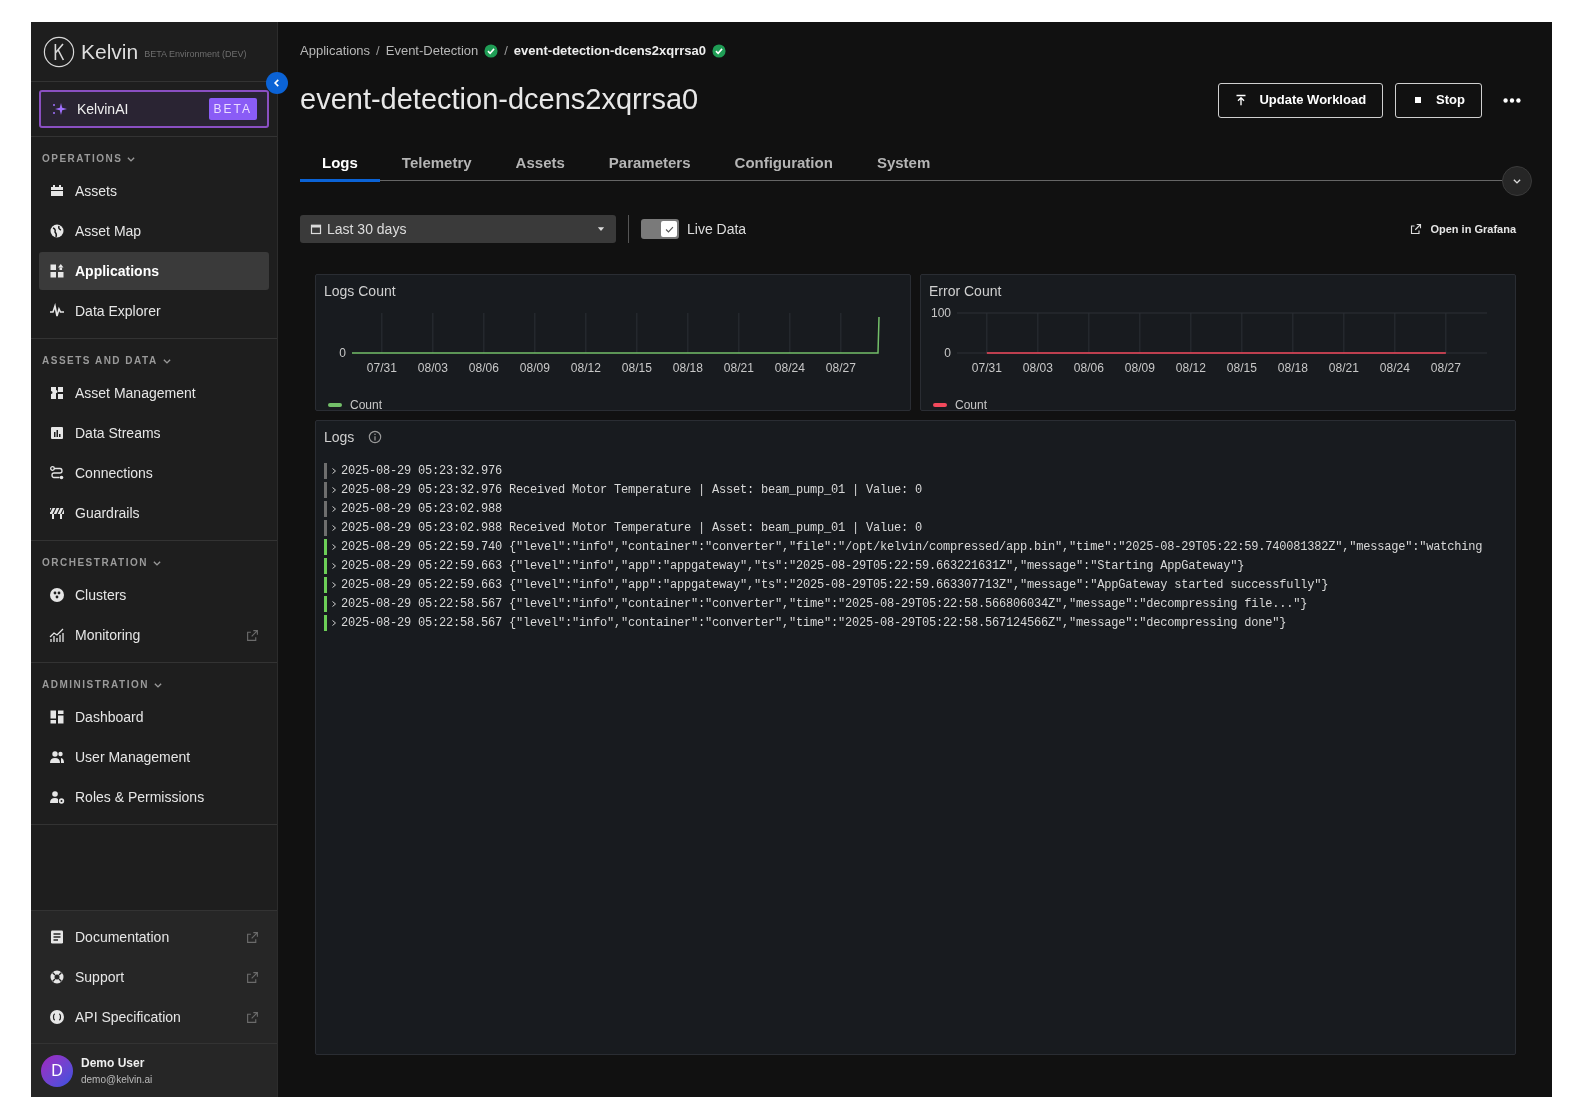 This screenshot has width=1584, height=1120. I want to click on user-email: demo@kelvin.ai, so click(117, 1080).